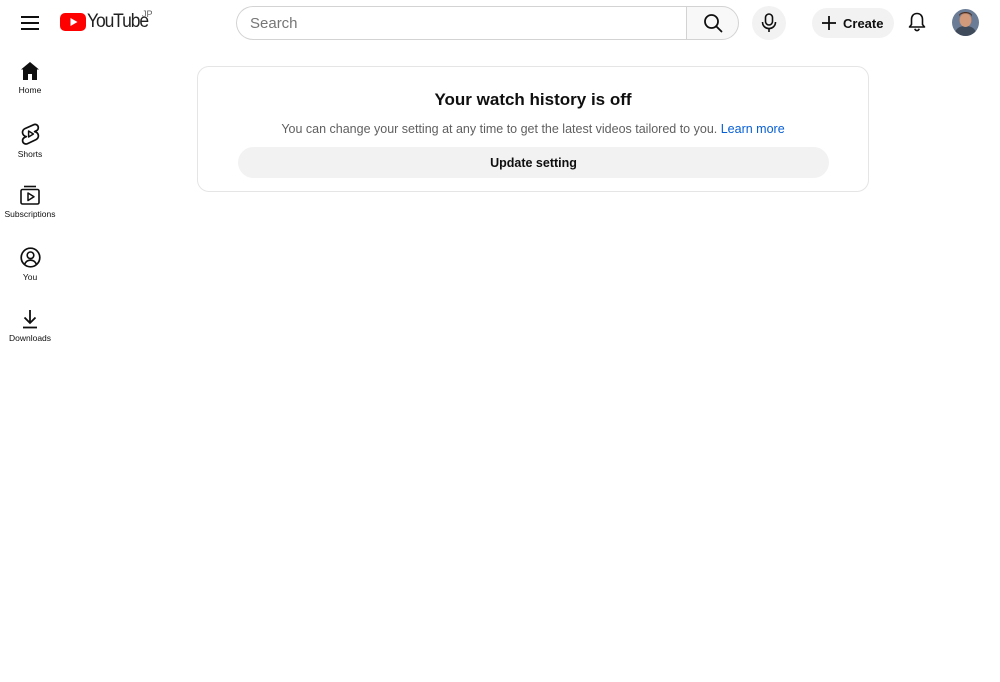  What do you see at coordinates (30, 90) in the screenshot?
I see `sidebar-item-label: Home` at bounding box center [30, 90].